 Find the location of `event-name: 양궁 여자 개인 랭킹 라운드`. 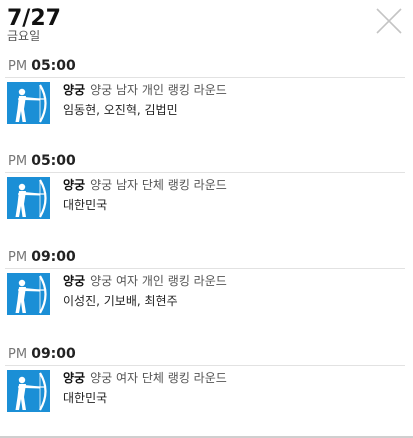

event-name: 양궁 여자 개인 랭킹 라운드 is located at coordinates (158, 281).